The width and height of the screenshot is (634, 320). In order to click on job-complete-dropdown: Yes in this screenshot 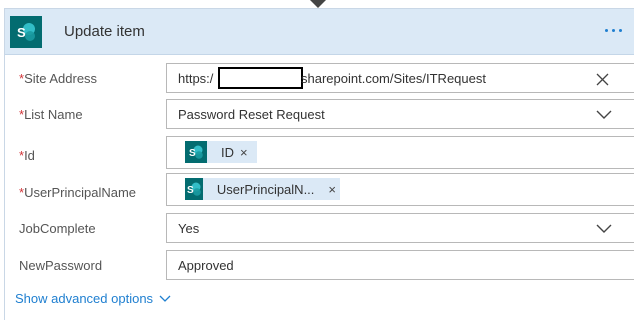, I will do `click(400, 228)`.